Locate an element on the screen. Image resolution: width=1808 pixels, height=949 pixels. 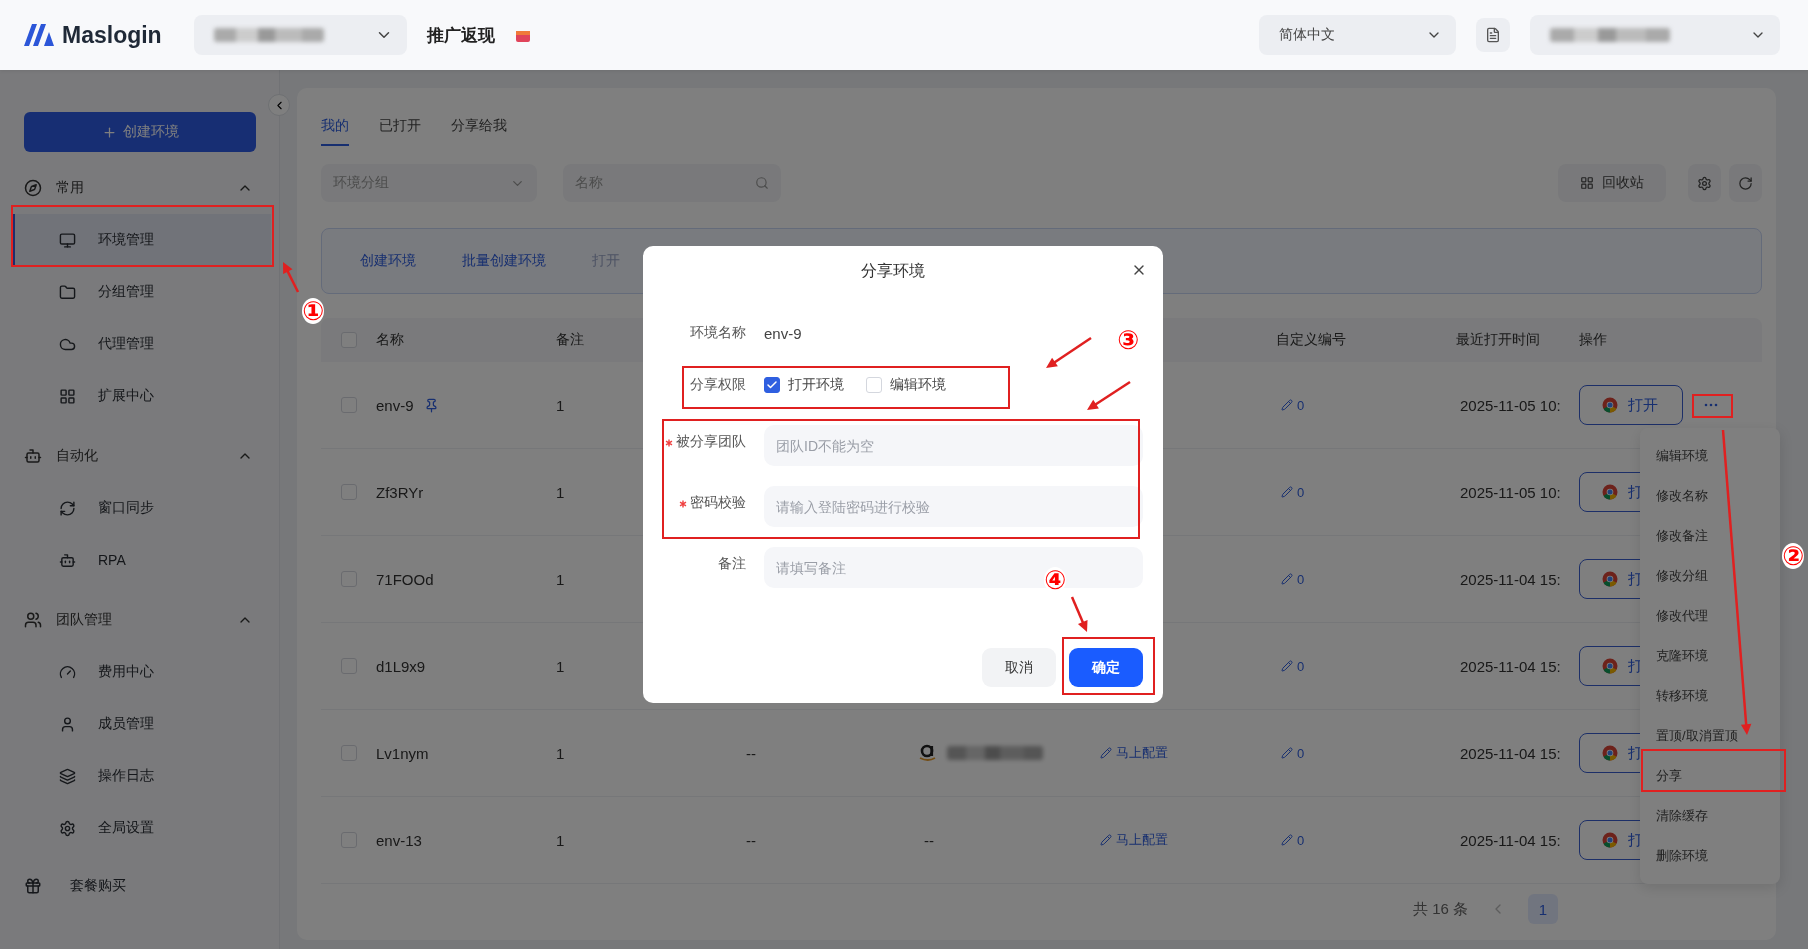
field-label: 环境名称 is located at coordinates (718, 333).